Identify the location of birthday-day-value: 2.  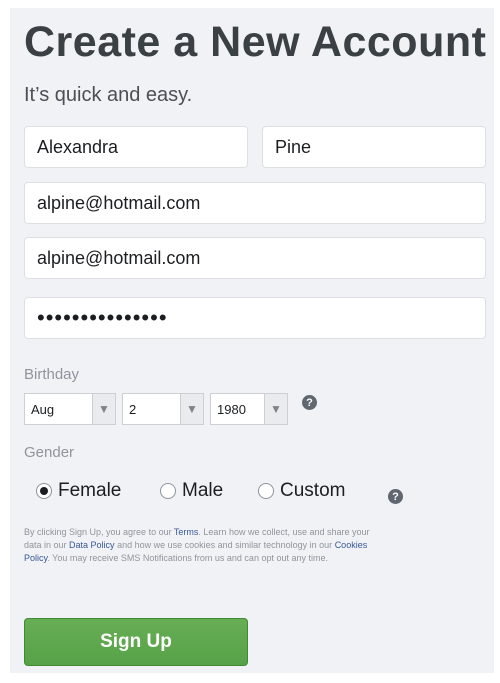
(133, 409).